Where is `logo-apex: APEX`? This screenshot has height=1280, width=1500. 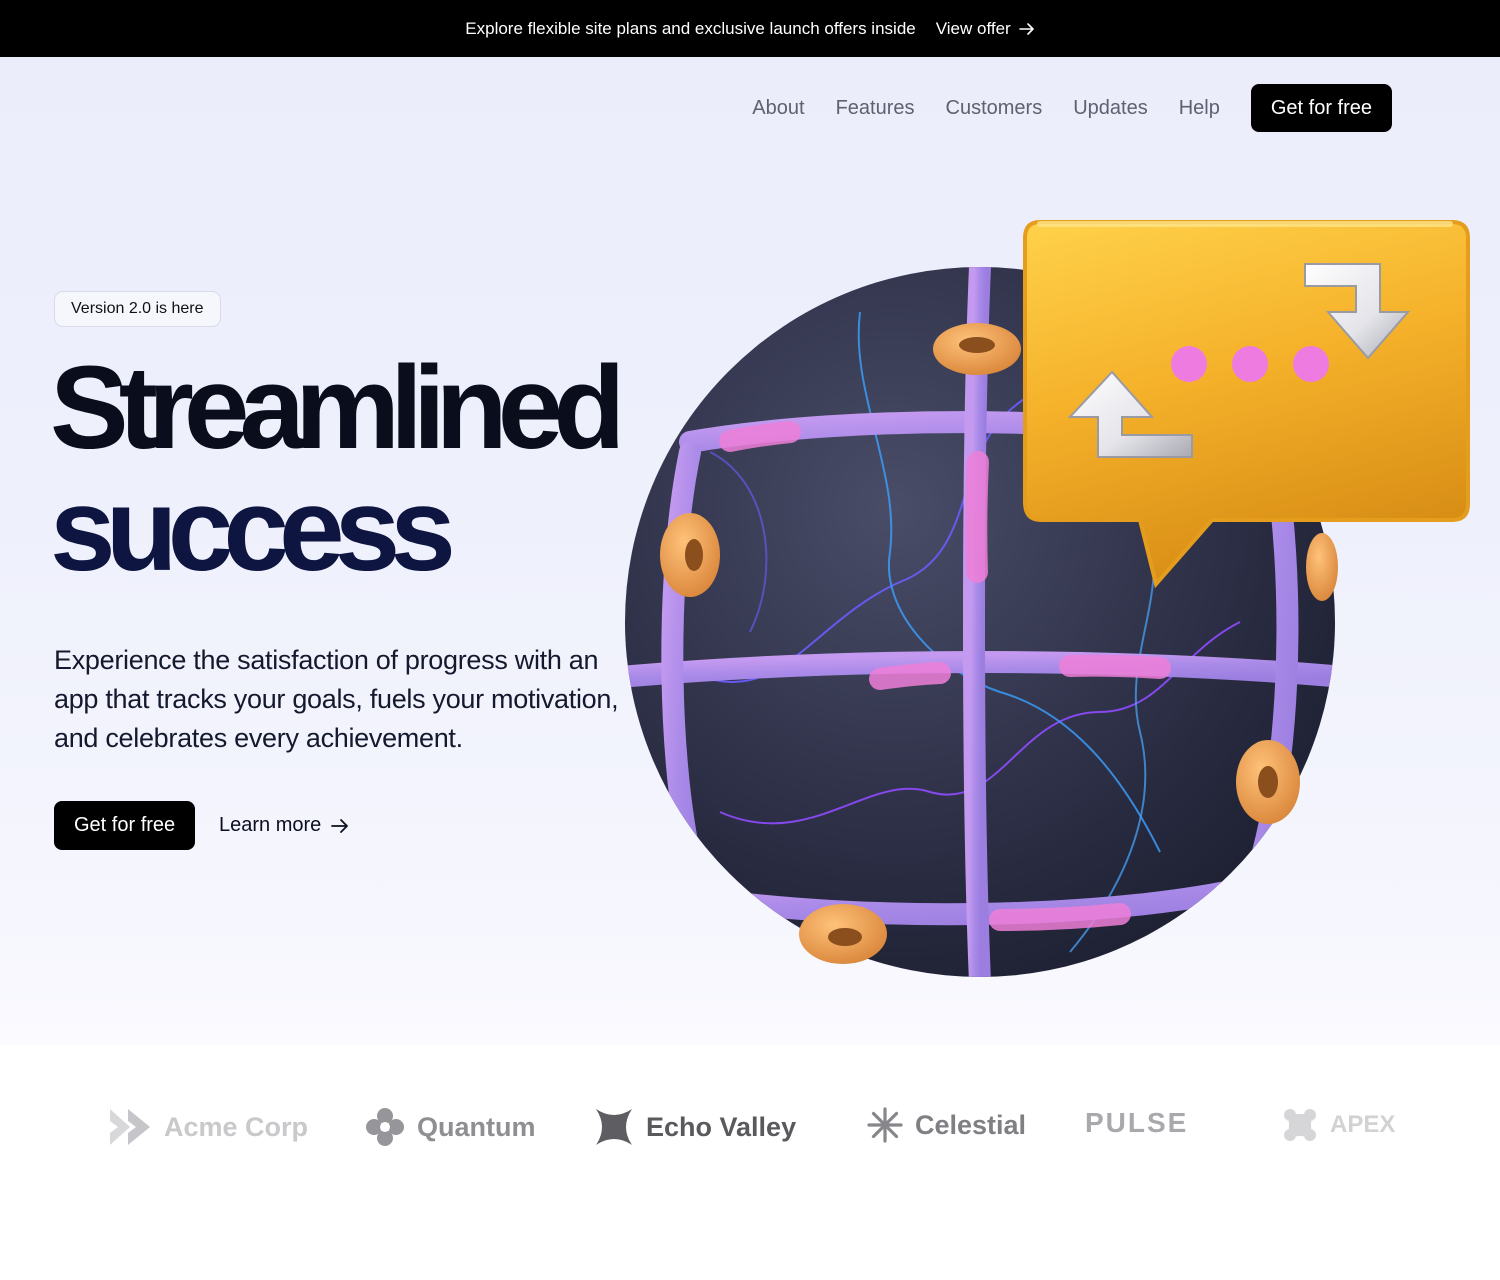 logo-apex: APEX is located at coordinates (1338, 1125).